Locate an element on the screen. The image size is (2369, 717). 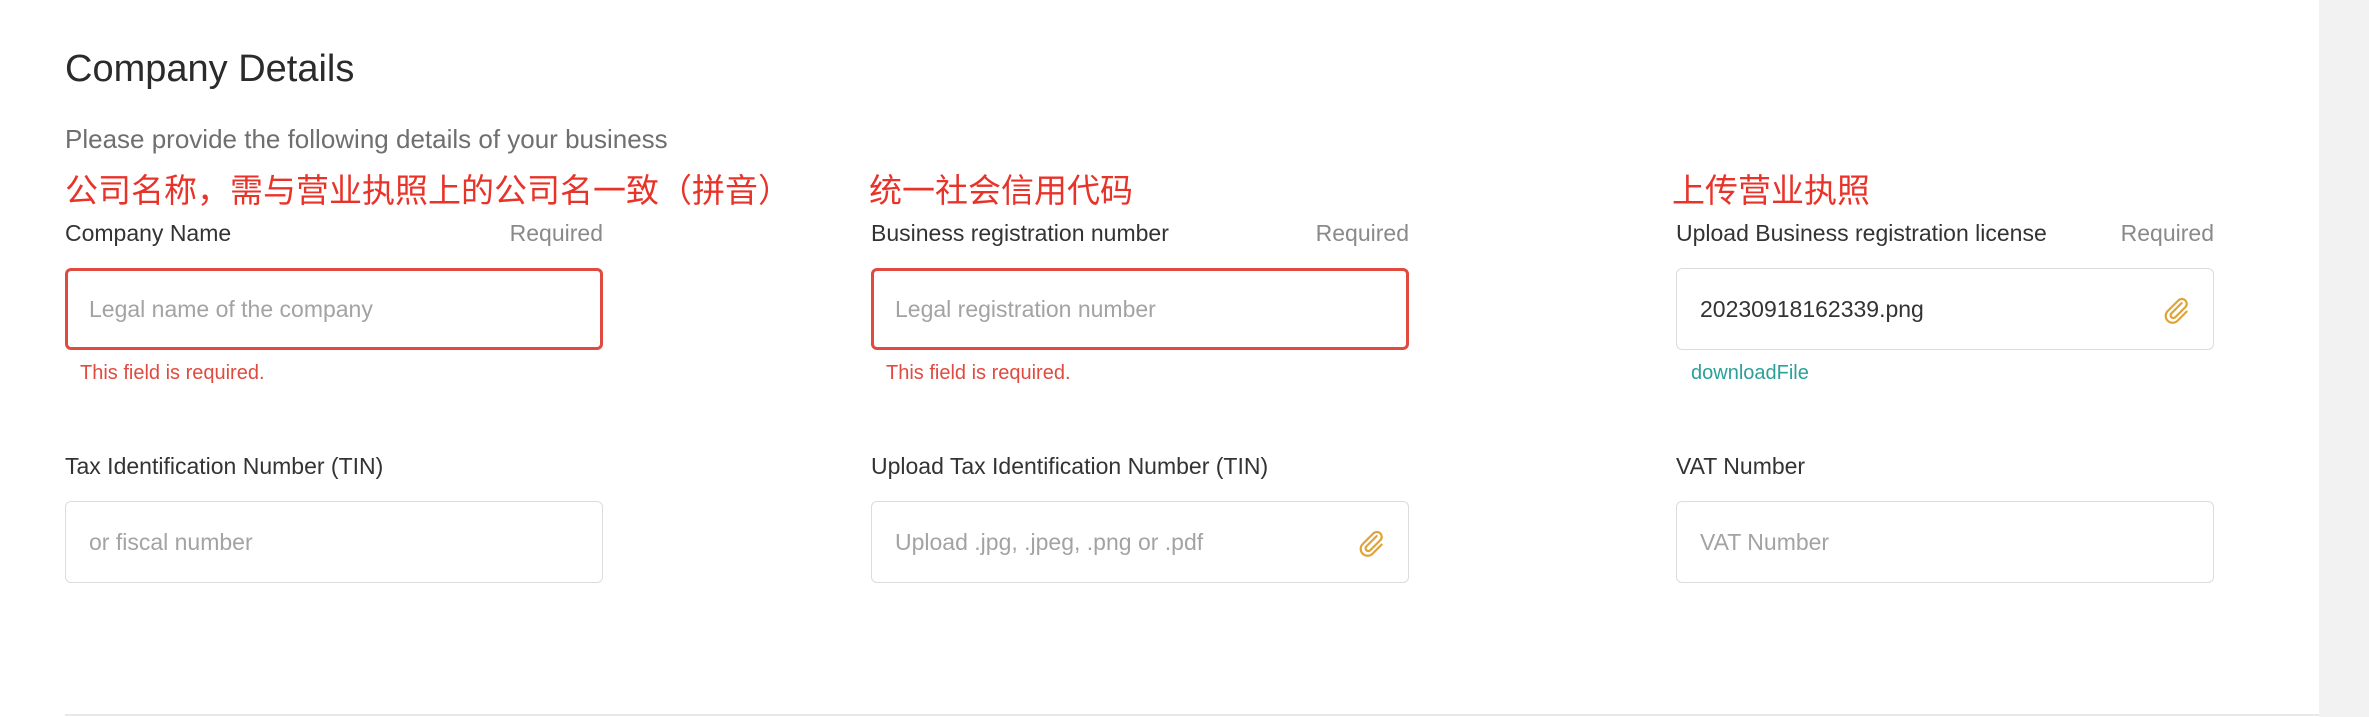
tin-input is located at coordinates (309, 542).